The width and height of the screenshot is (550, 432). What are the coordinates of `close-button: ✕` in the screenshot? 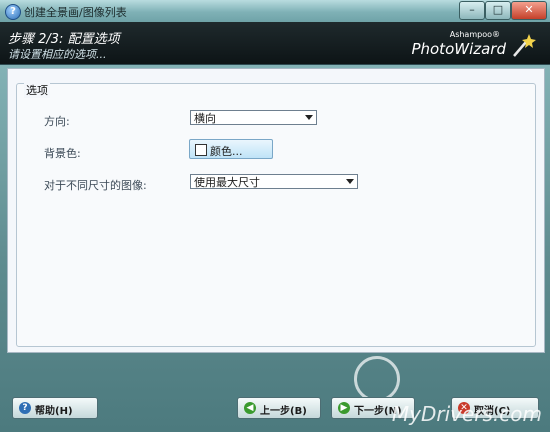 It's located at (529, 10).